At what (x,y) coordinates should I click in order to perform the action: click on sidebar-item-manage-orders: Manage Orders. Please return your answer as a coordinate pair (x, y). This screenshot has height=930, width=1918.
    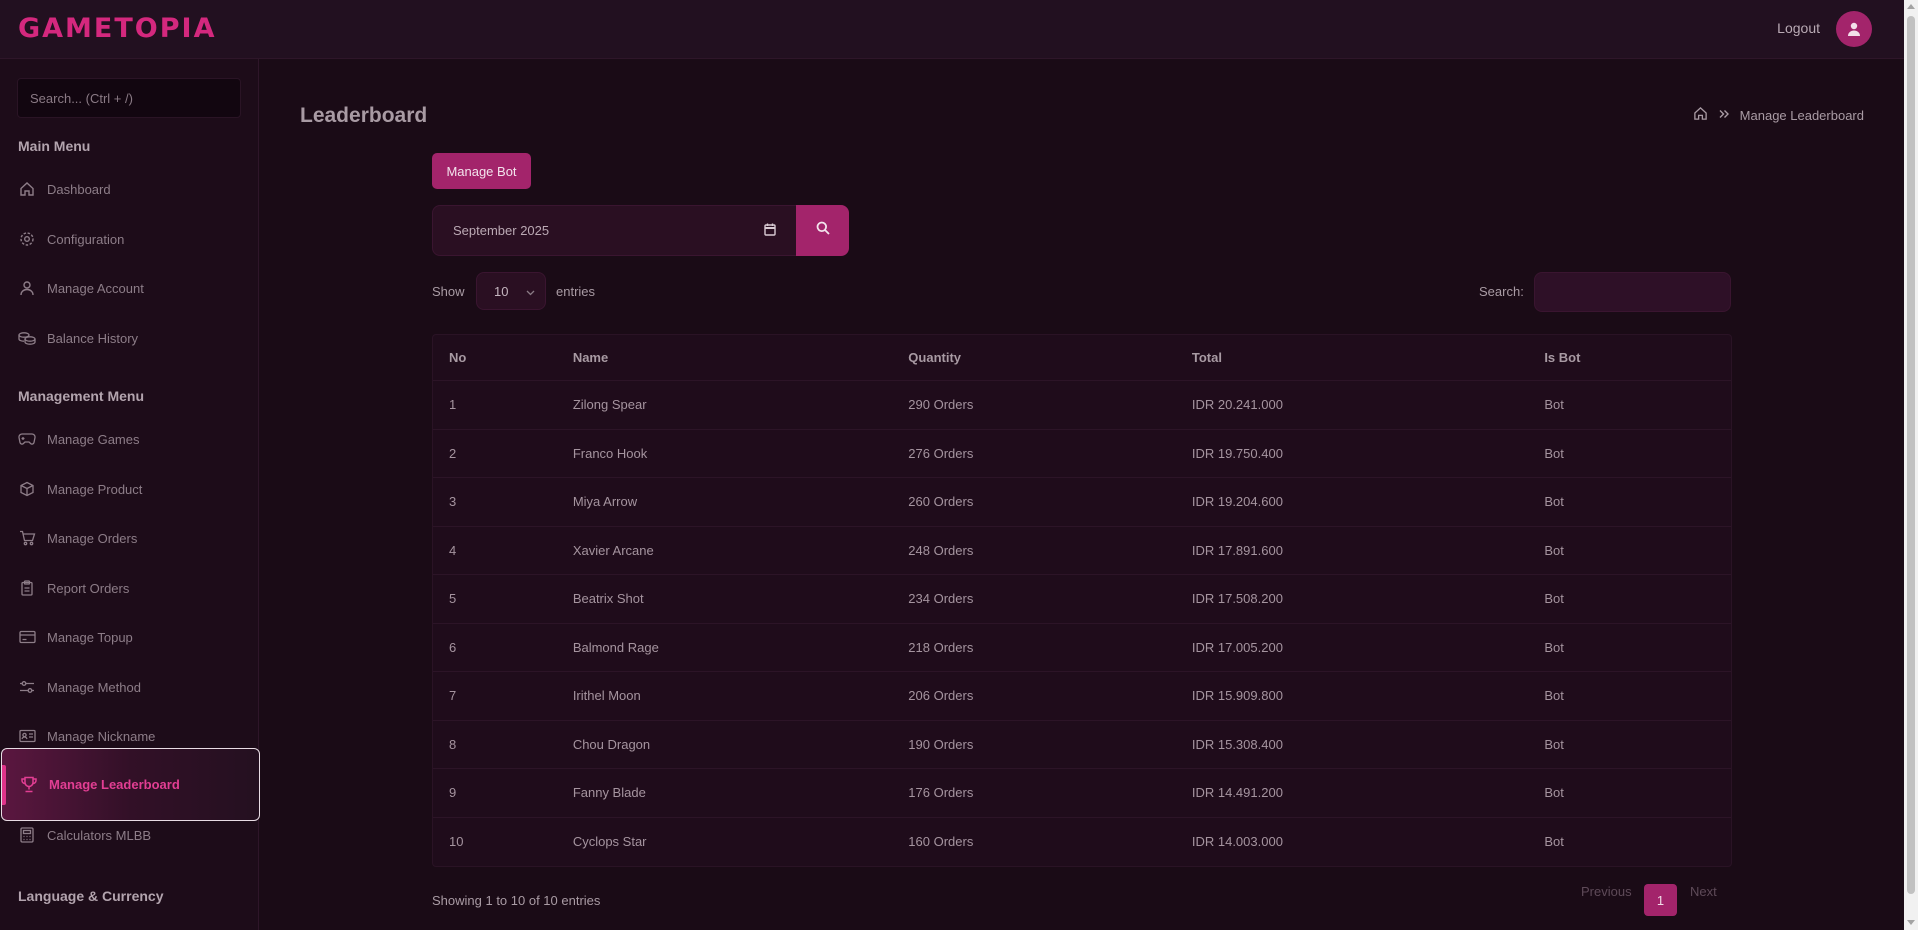
    Looking at the image, I should click on (129, 538).